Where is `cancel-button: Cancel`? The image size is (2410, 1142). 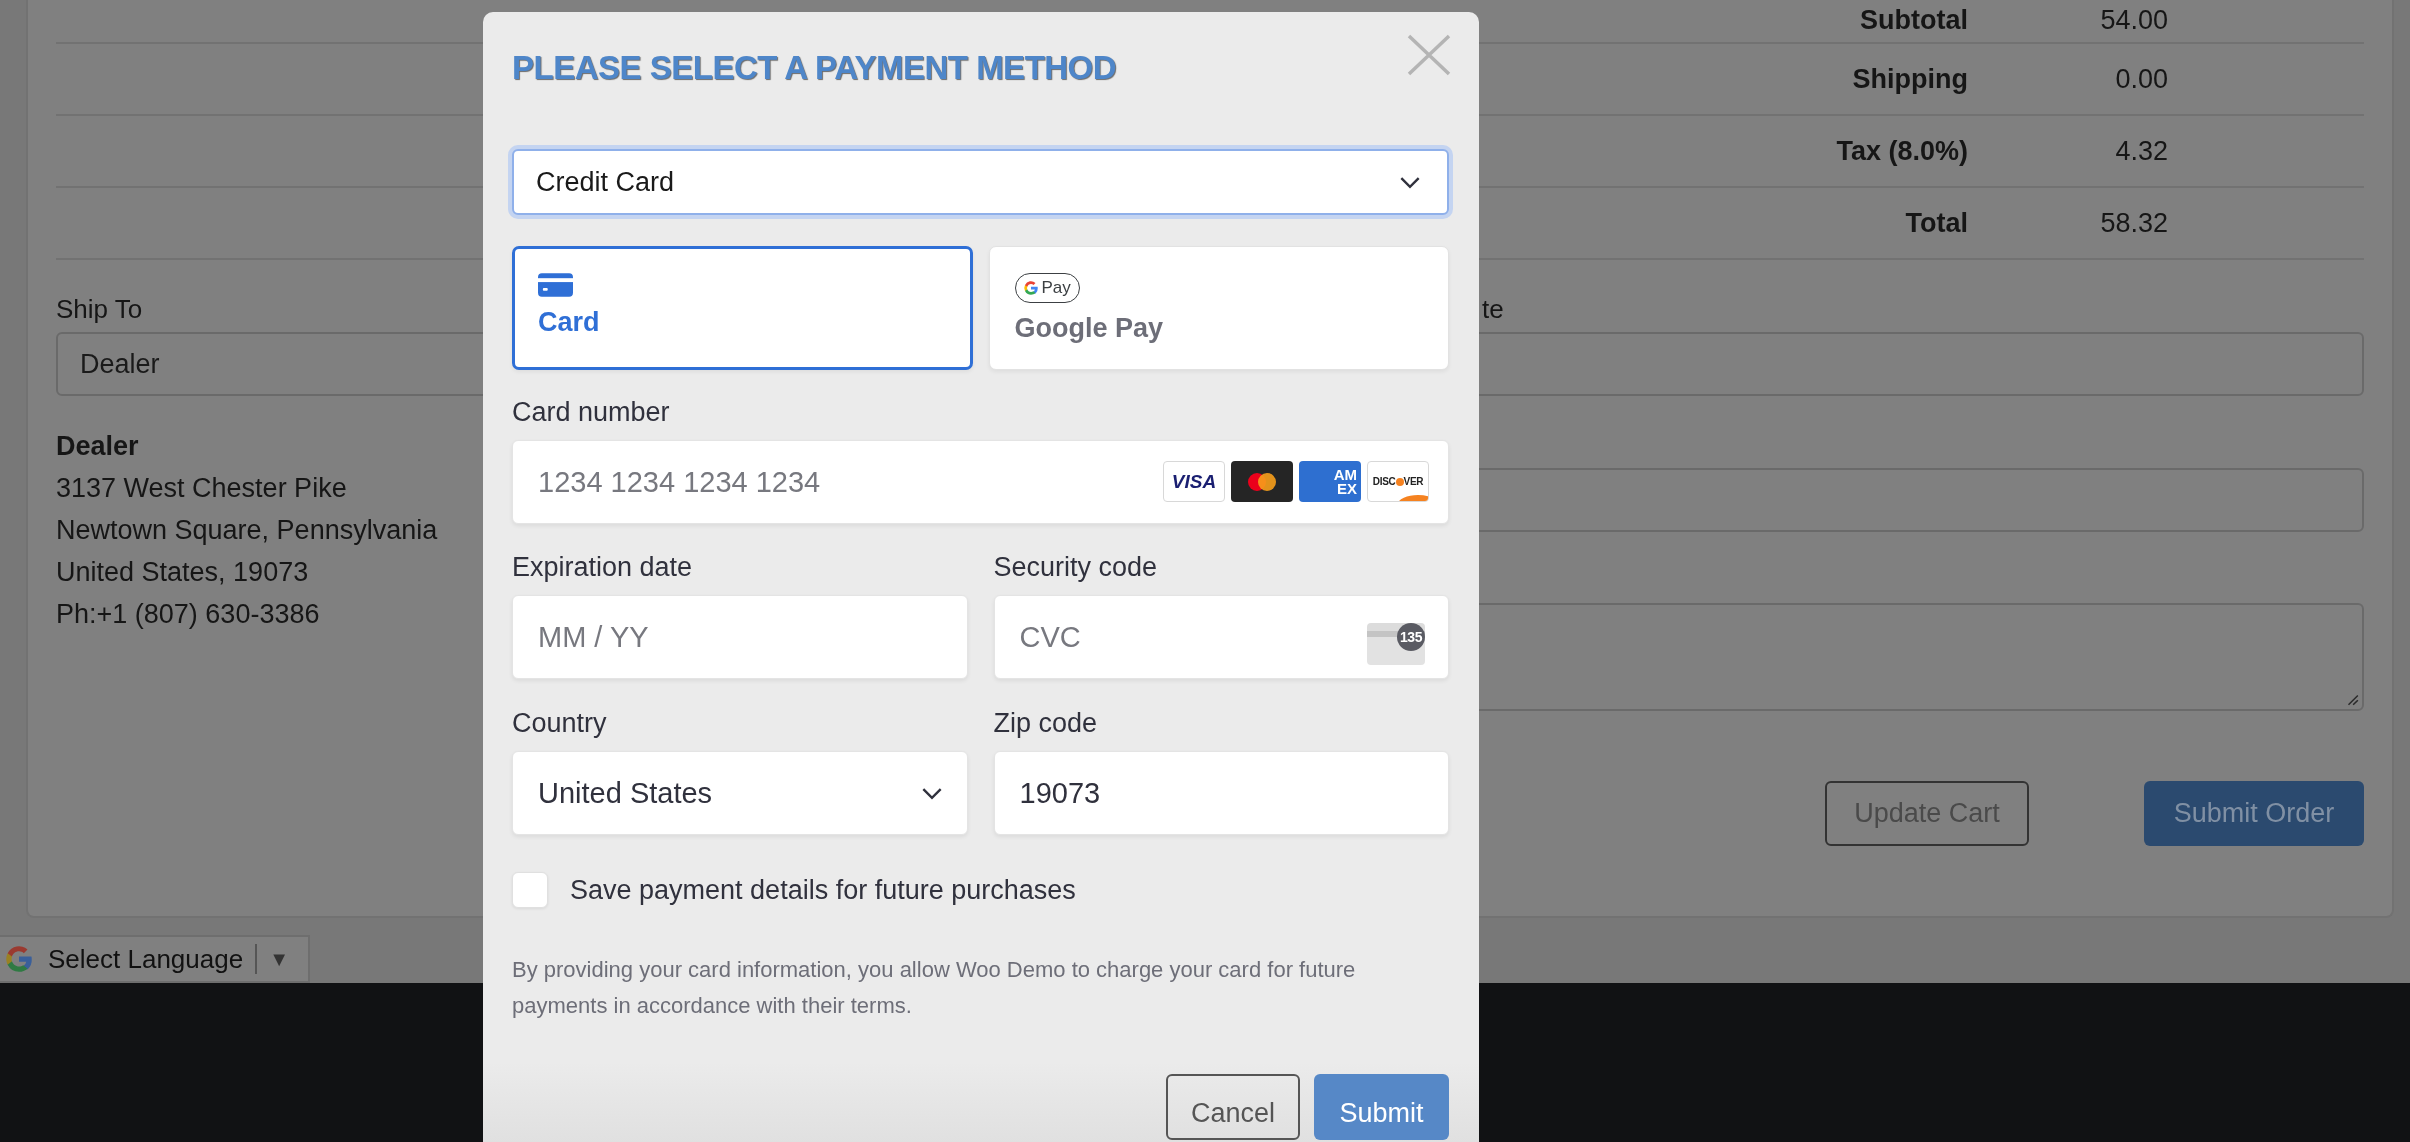
cancel-button: Cancel is located at coordinates (1233, 1107).